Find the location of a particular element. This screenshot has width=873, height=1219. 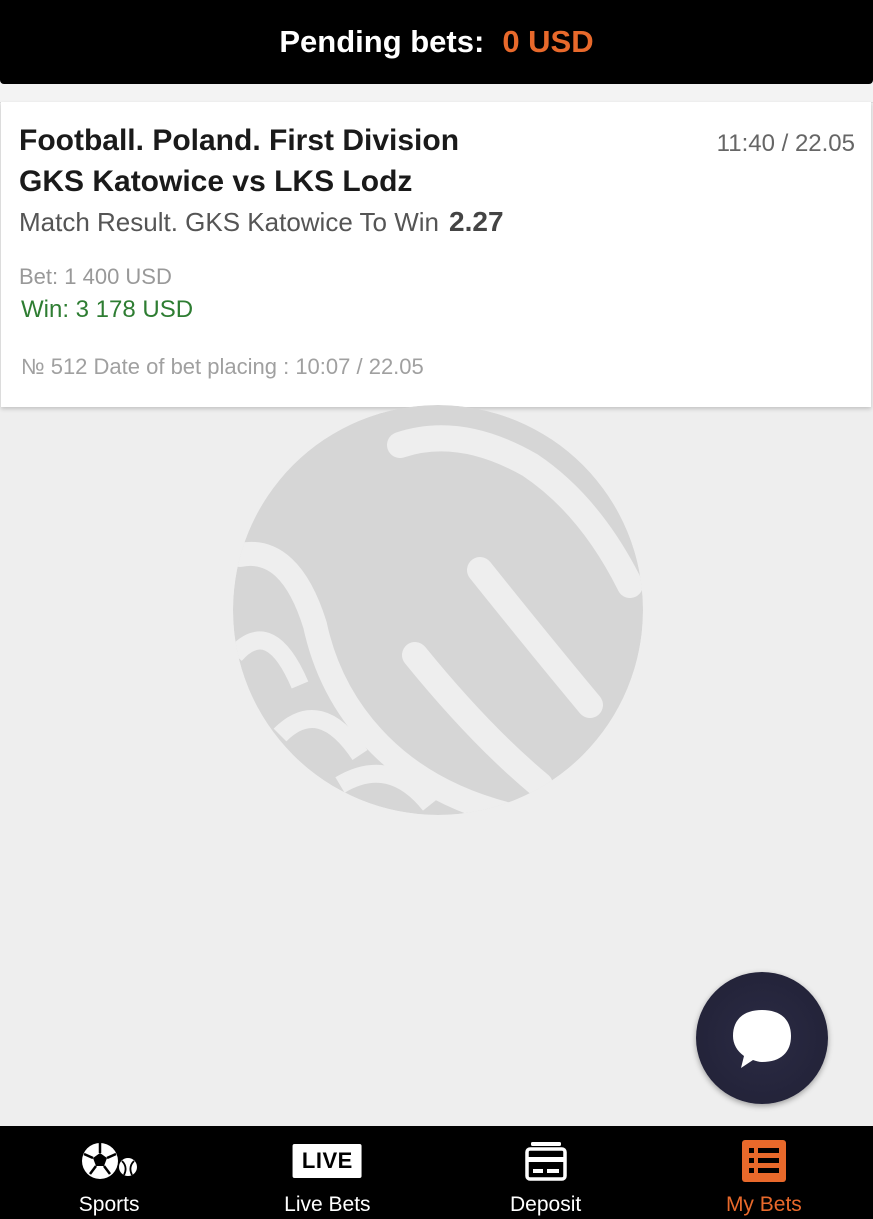

chat-button is located at coordinates (762, 1038).